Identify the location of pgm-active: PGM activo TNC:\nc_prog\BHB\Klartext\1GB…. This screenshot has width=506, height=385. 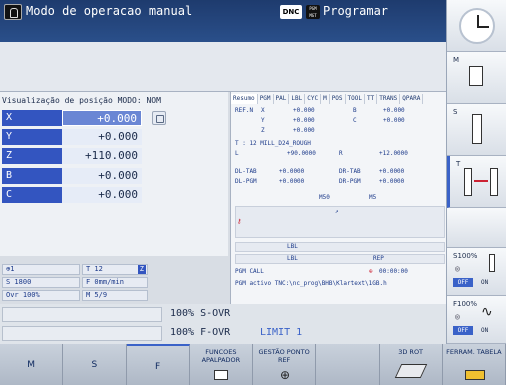
(311, 283).